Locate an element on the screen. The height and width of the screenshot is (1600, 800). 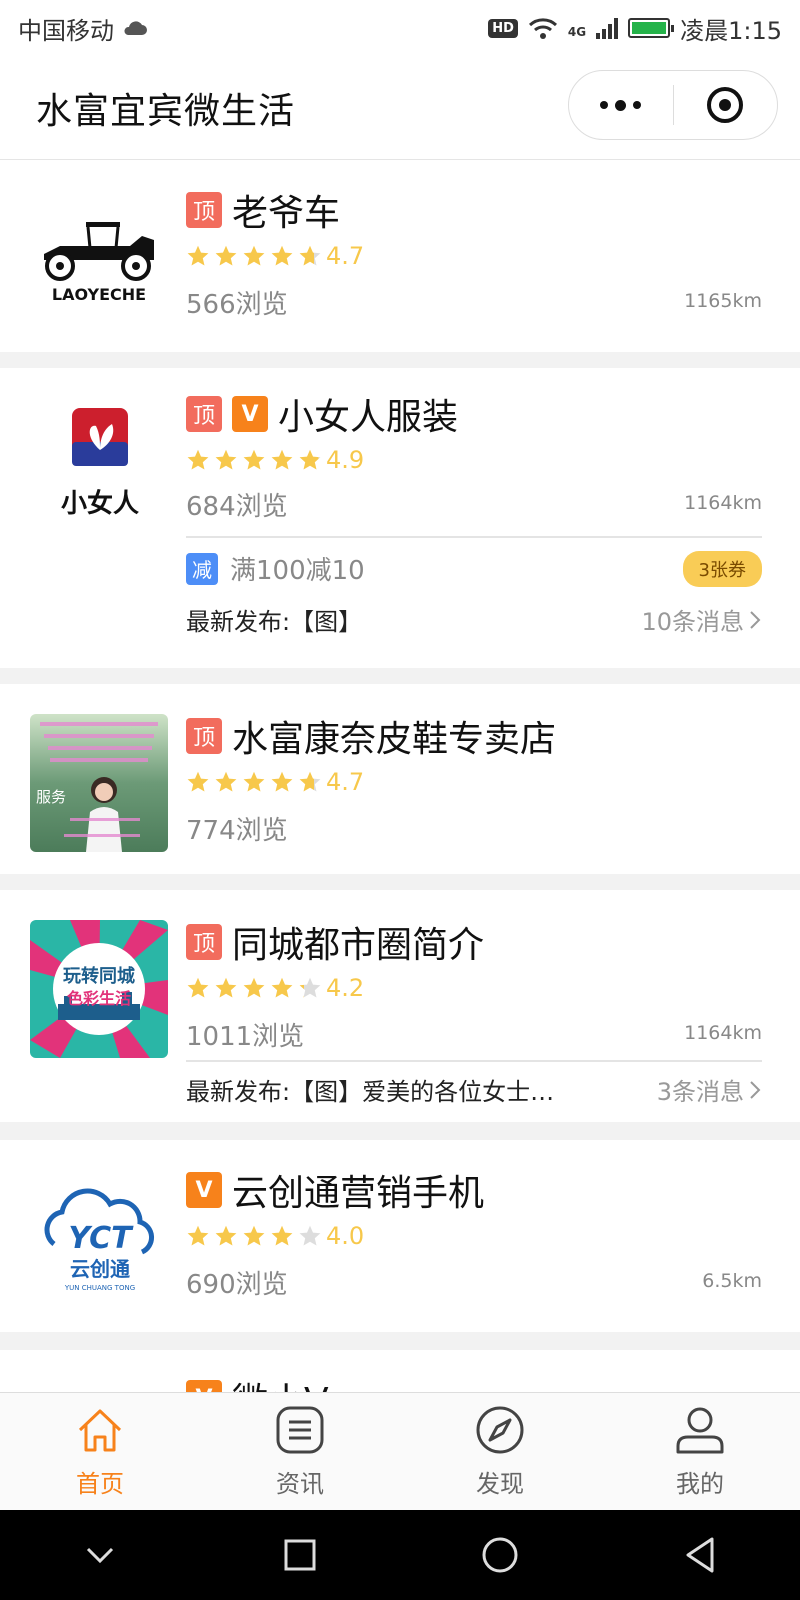
rating-value: 4.2 is located at coordinates (345, 988).